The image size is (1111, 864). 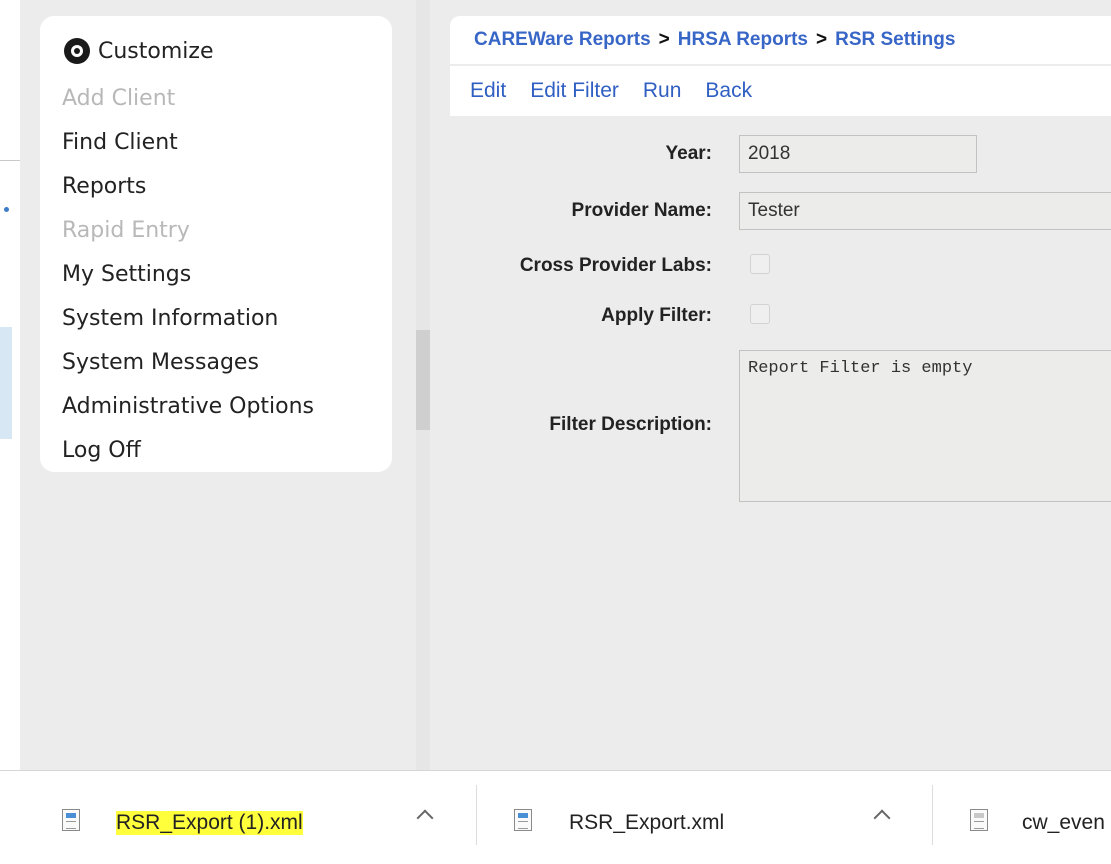 I want to click on filter-description-label: Filter Description:, so click(x=630, y=424).